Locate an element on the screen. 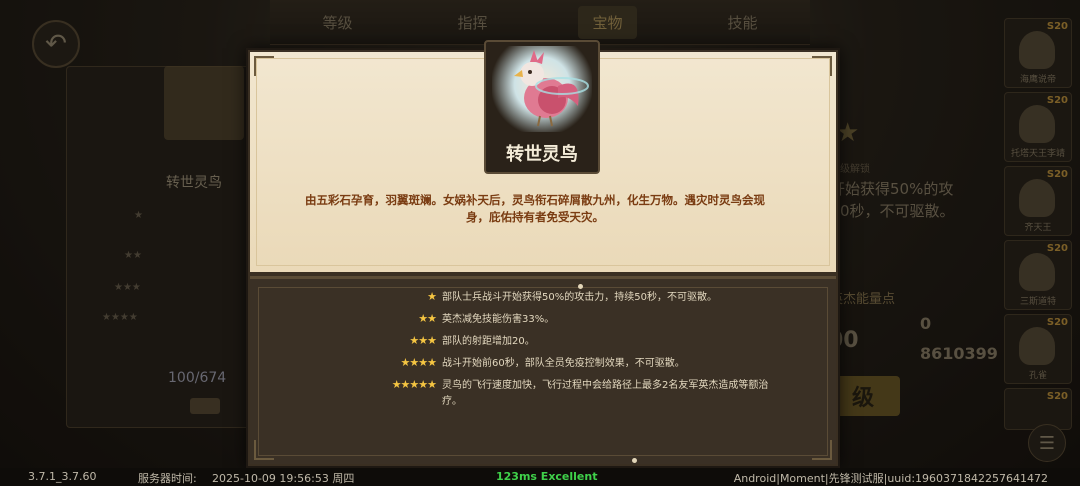  treasure-portrait: 转世灵鸟 is located at coordinates (542, 107).